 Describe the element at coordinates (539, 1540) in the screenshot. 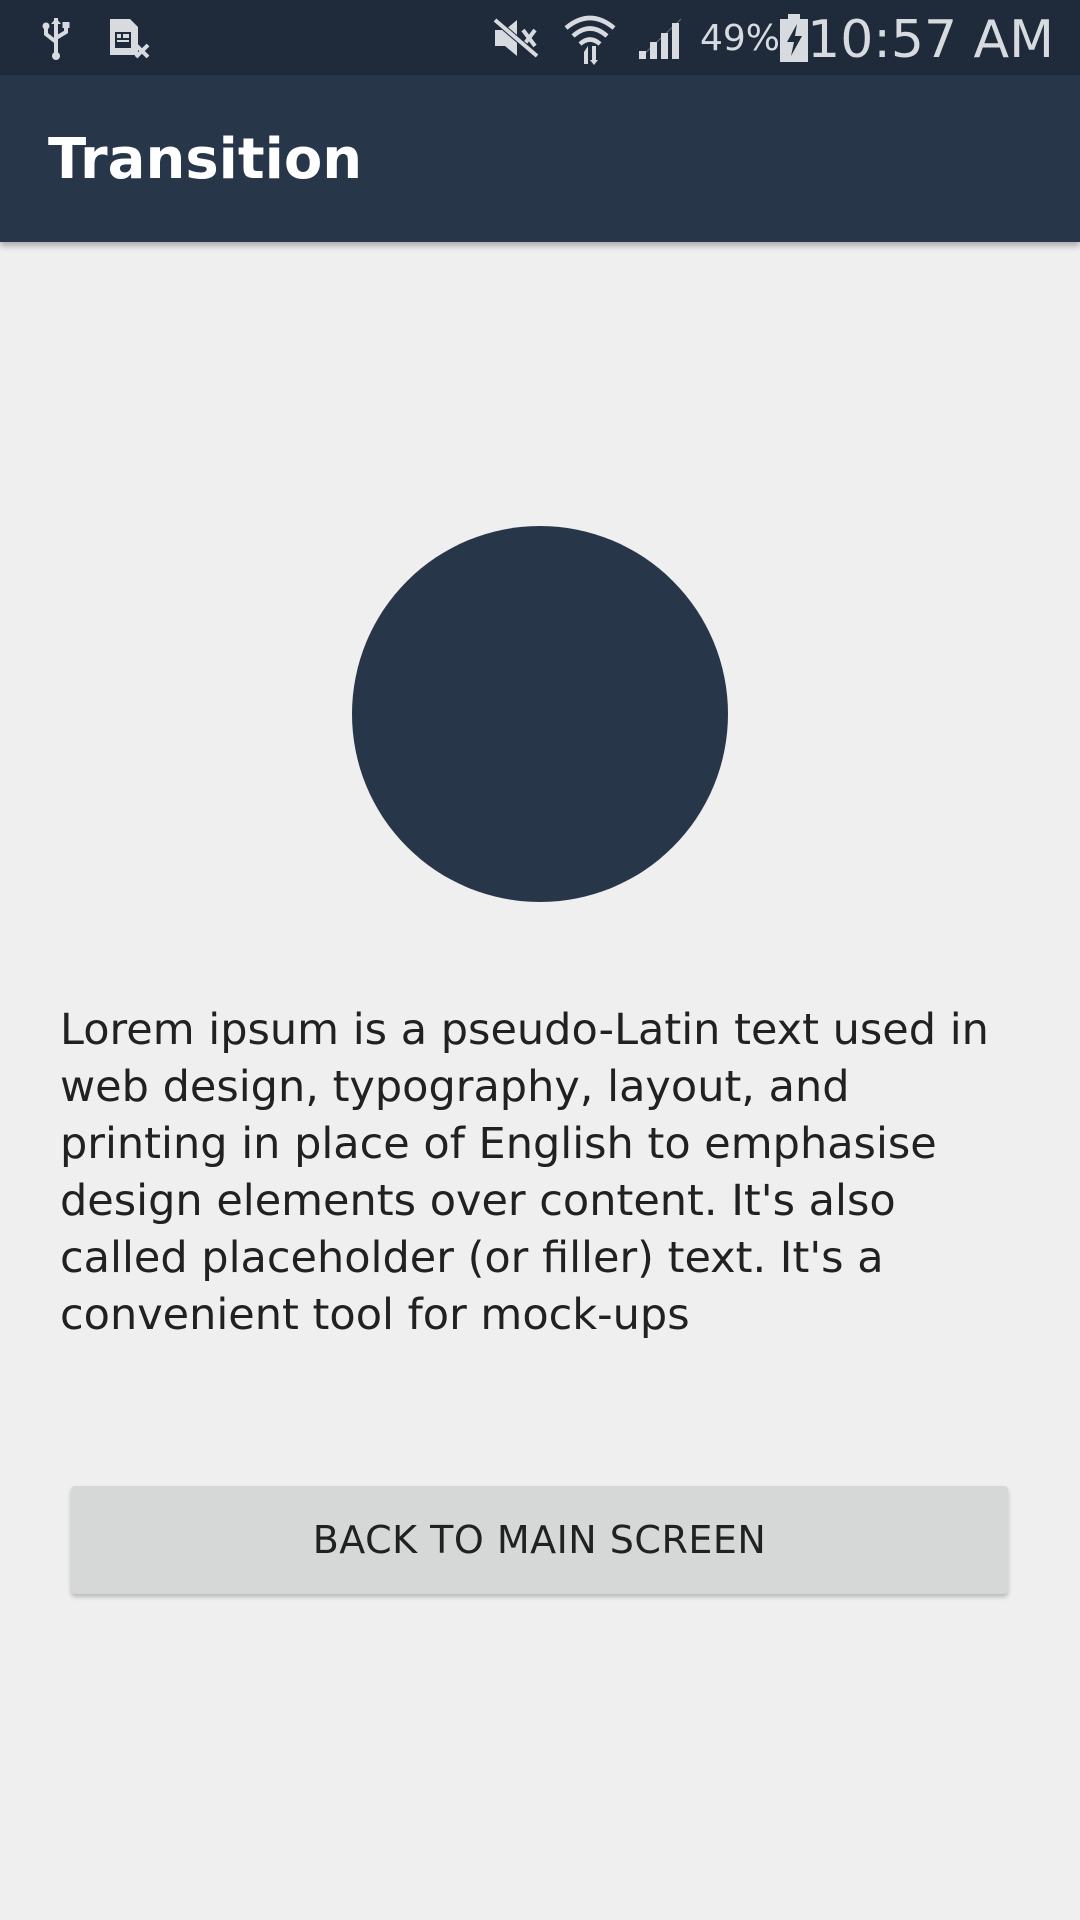

I see `back-to-main-button: BACK TO MAIN SCREEN` at that location.